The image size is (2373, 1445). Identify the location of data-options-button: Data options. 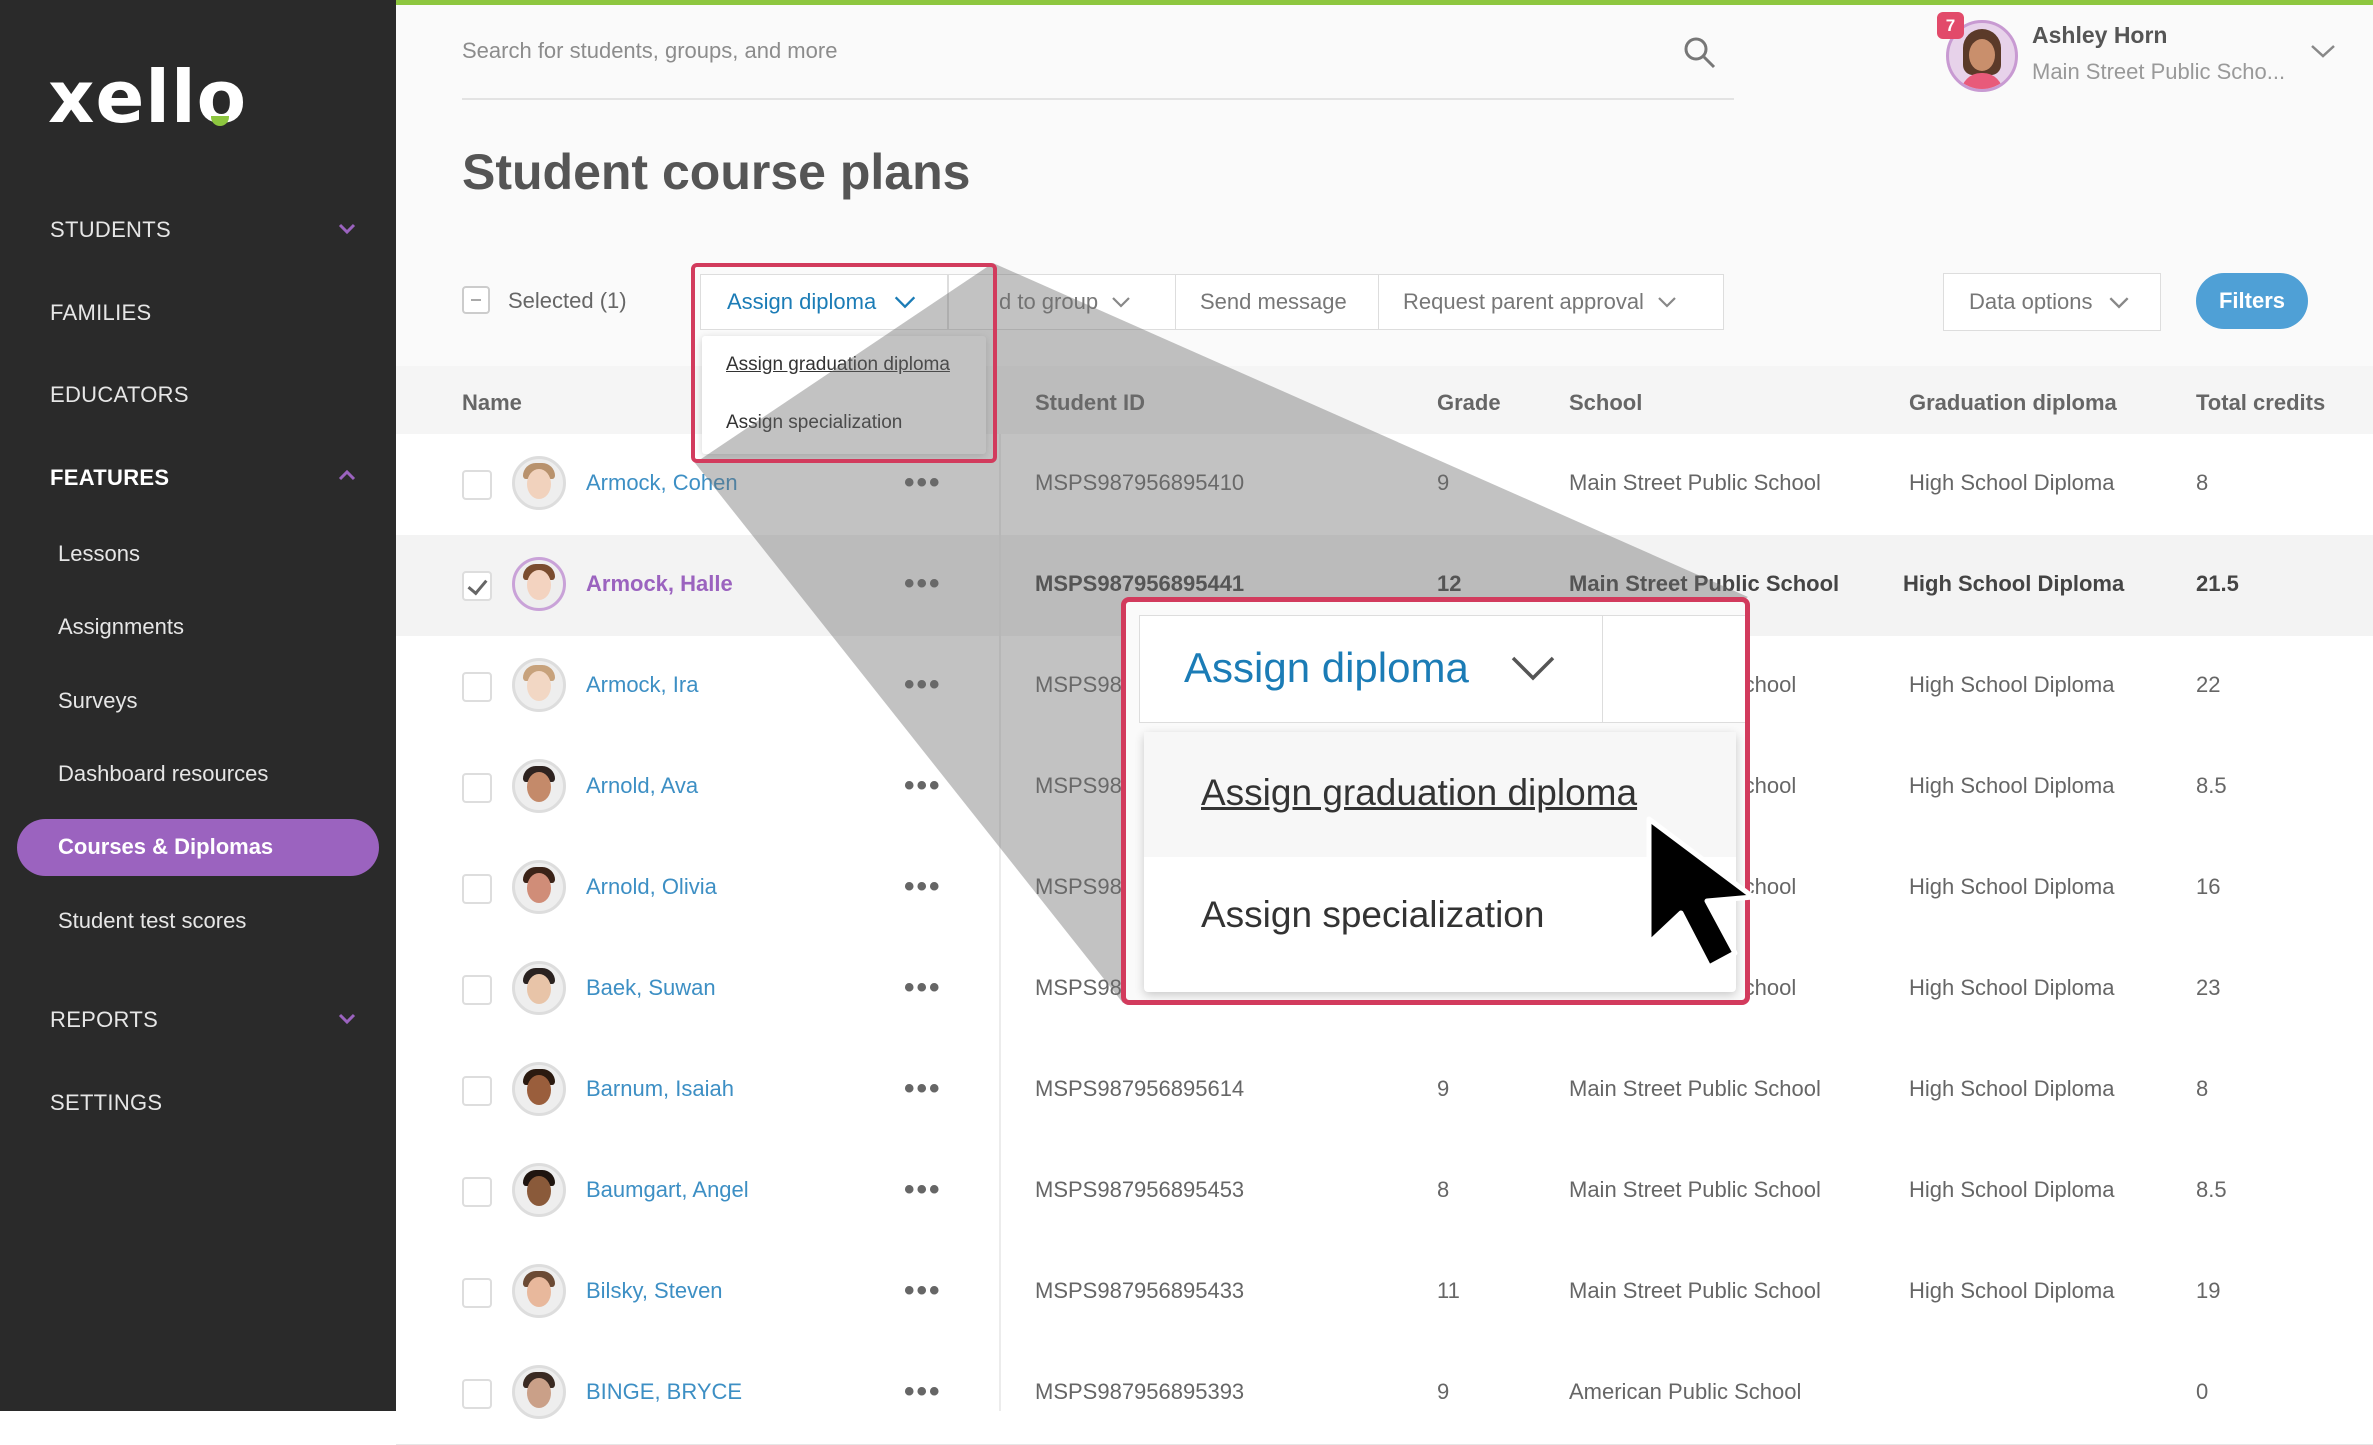
(2052, 302).